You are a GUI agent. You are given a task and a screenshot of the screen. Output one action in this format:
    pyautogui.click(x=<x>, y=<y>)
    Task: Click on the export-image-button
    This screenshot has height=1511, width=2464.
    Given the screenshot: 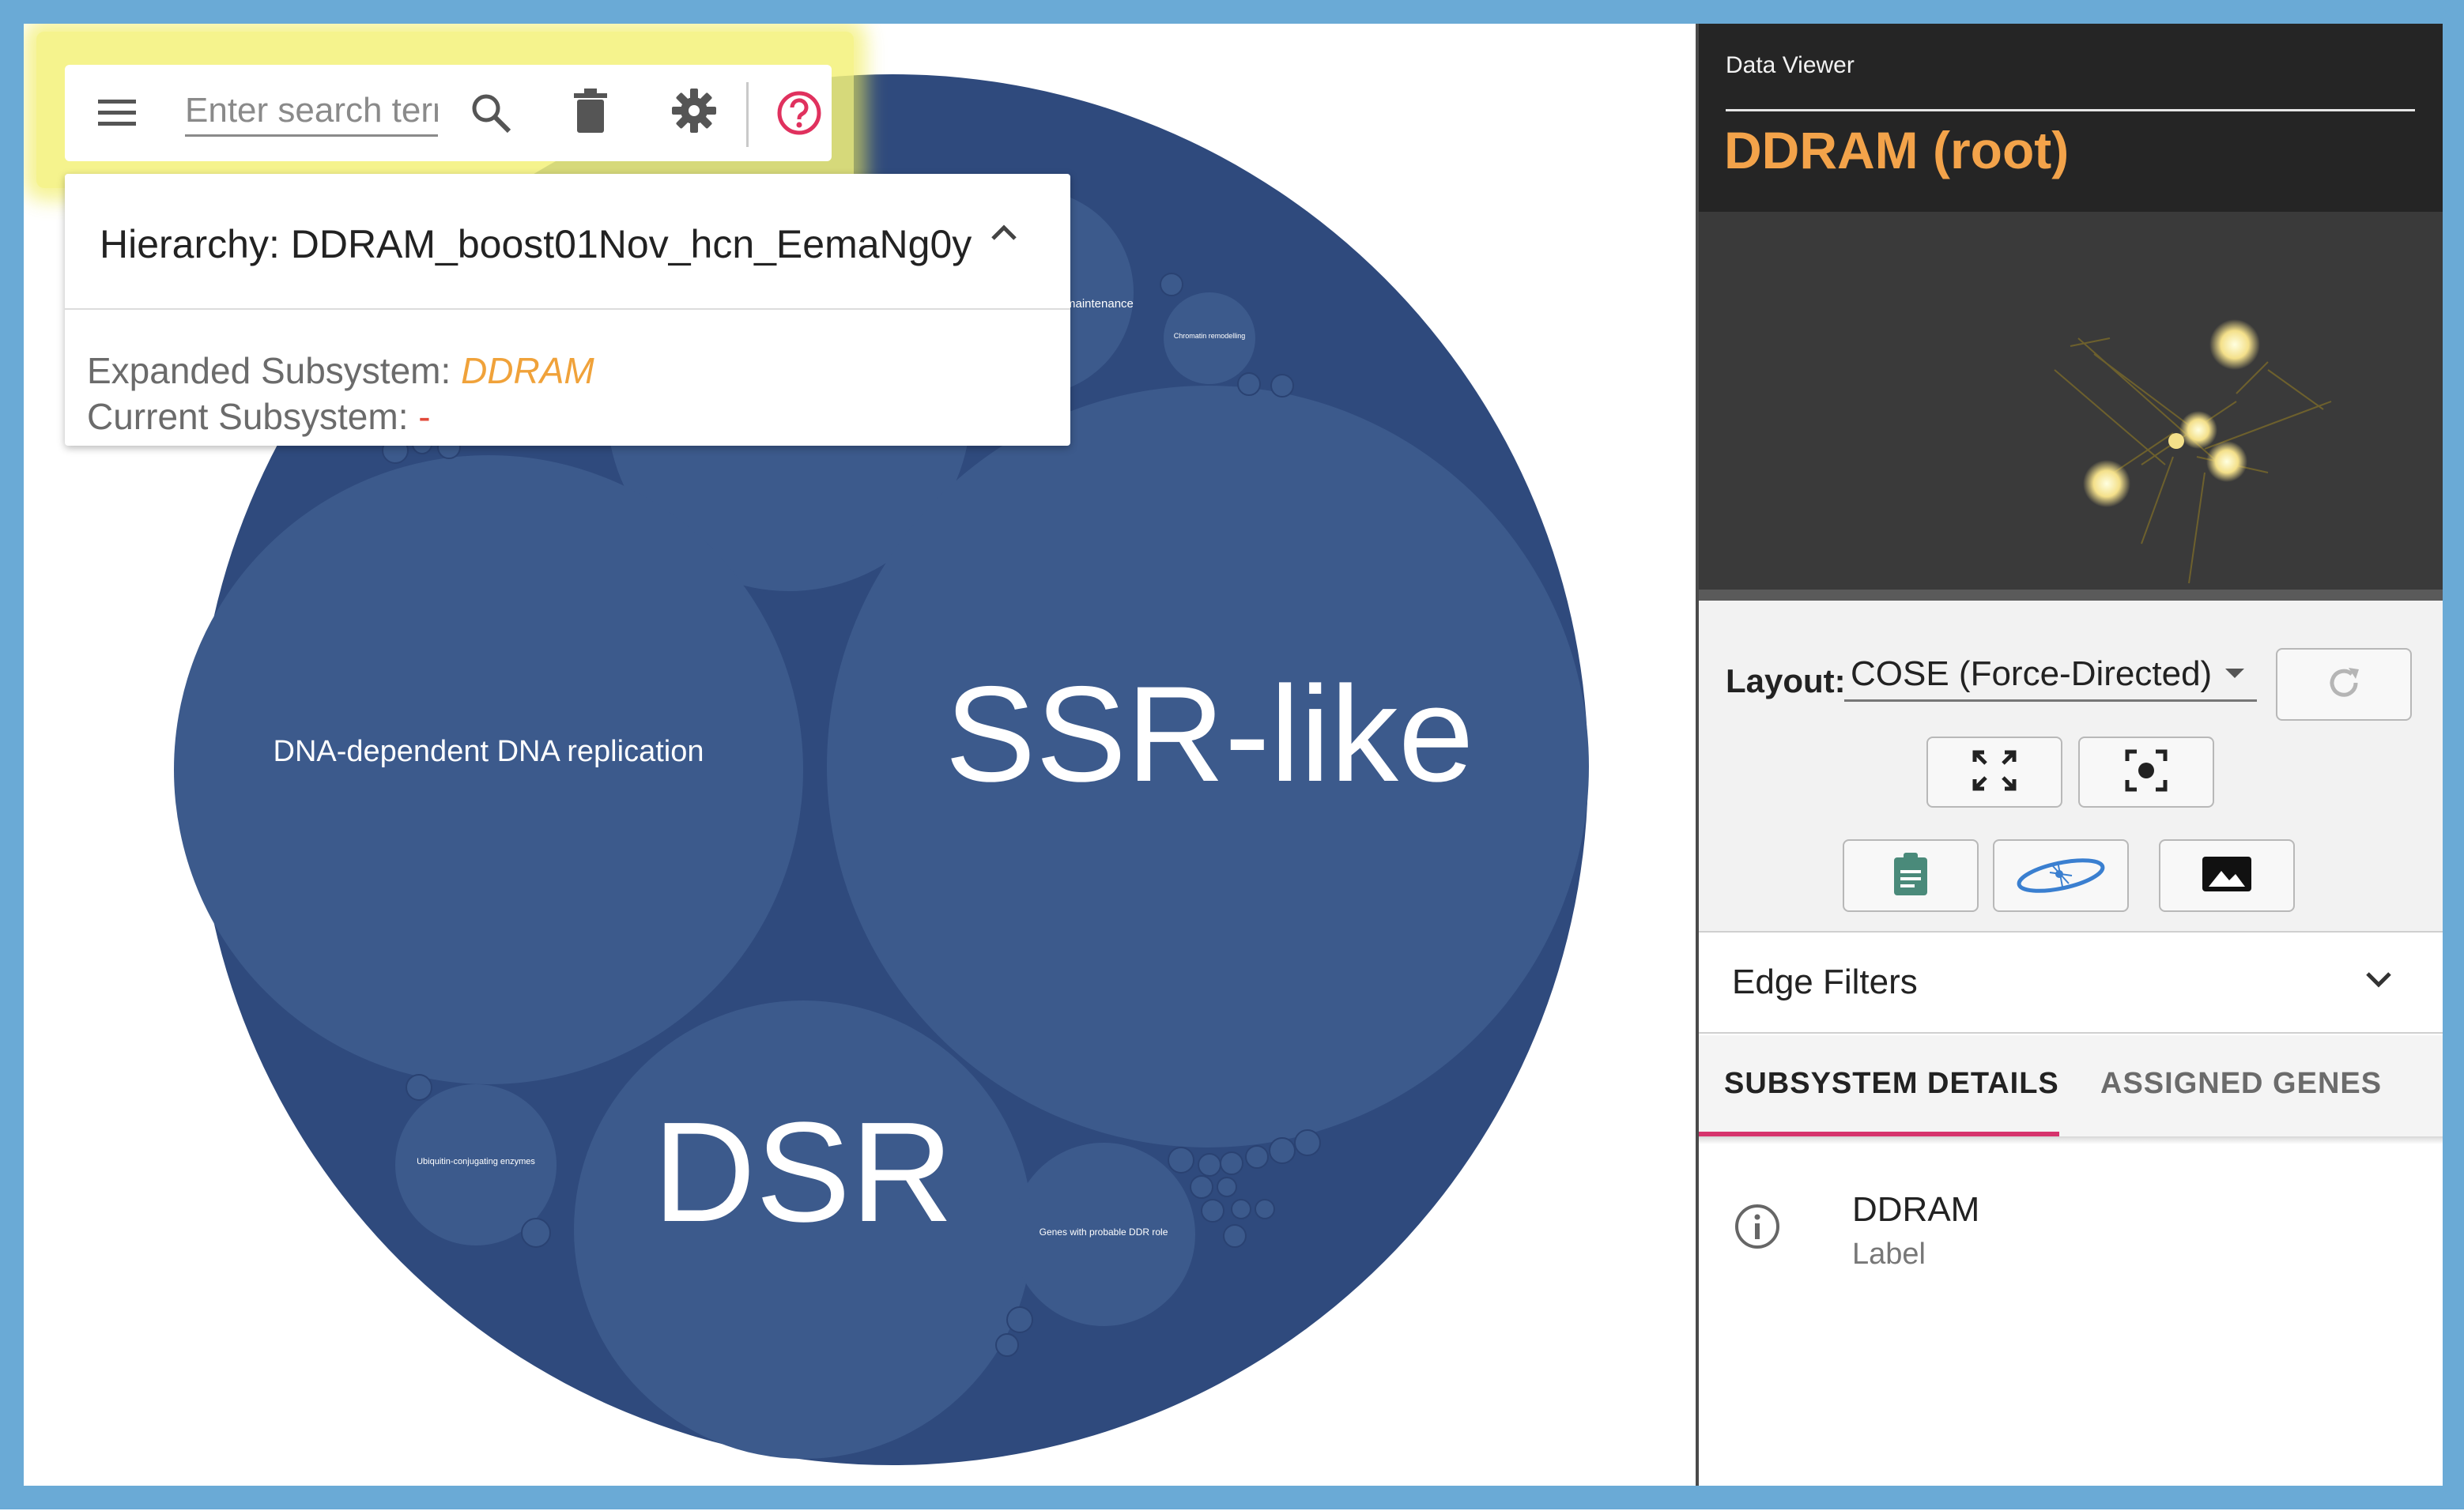 What is the action you would take?
    pyautogui.click(x=2227, y=875)
    